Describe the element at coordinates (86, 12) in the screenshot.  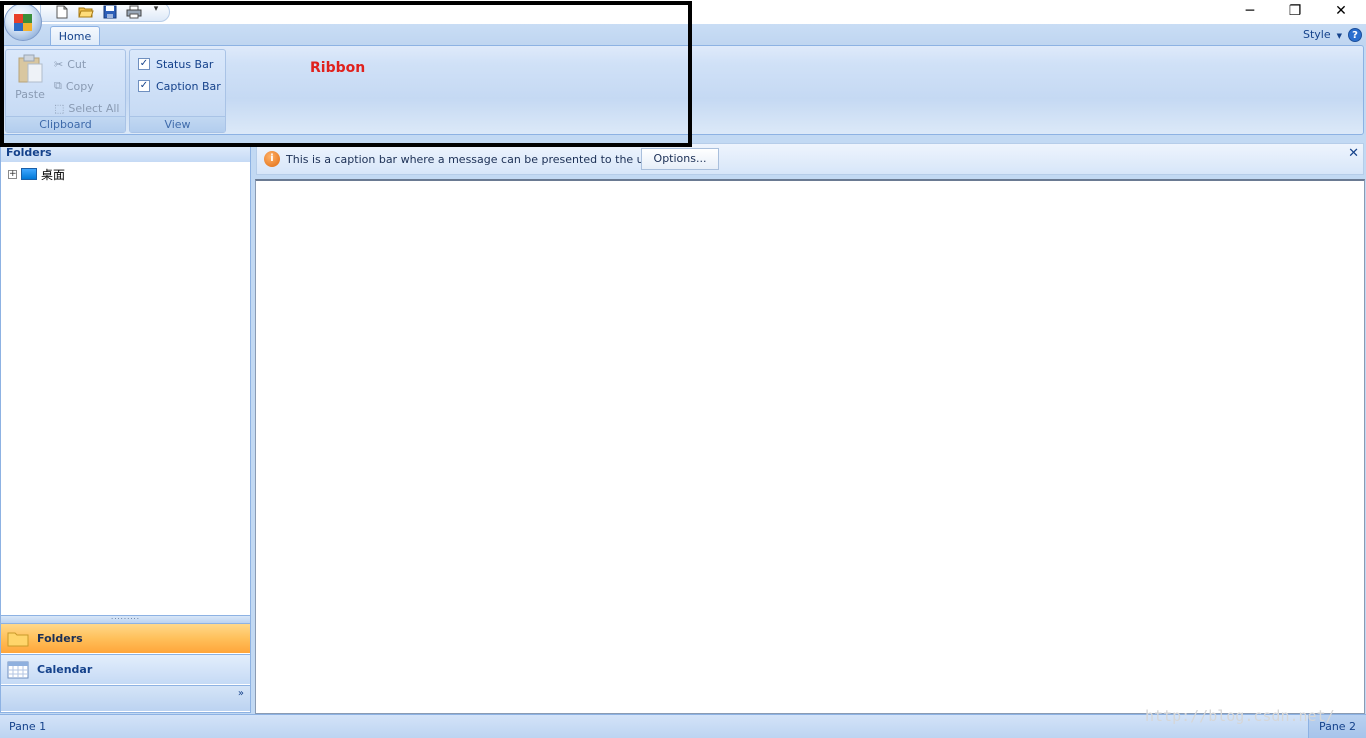
I see `open-folder-icon` at that location.